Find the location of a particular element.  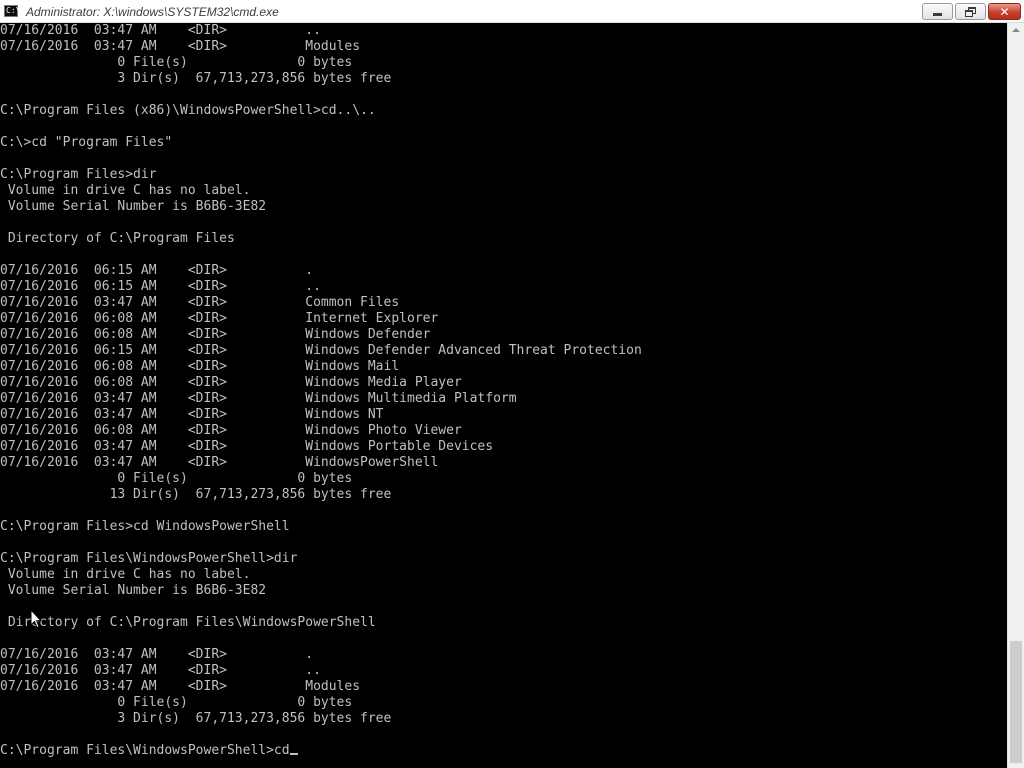

console-line: C:\Program Files>dir is located at coordinates (78, 174).